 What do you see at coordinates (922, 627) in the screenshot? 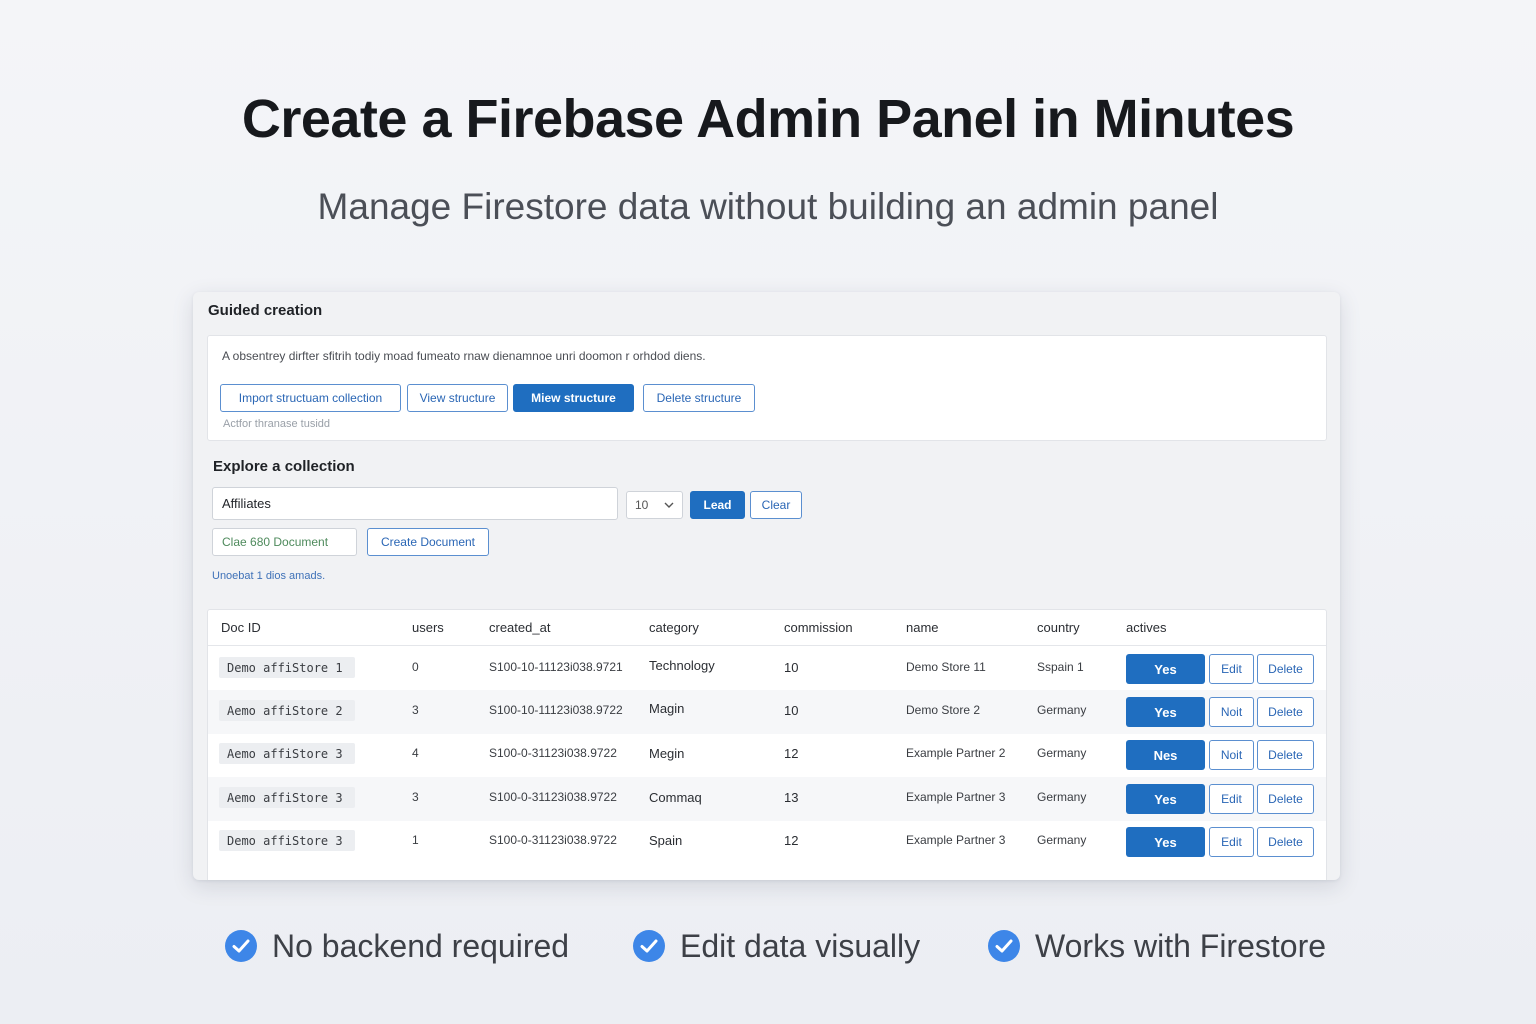
I see `column-header-name: name` at bounding box center [922, 627].